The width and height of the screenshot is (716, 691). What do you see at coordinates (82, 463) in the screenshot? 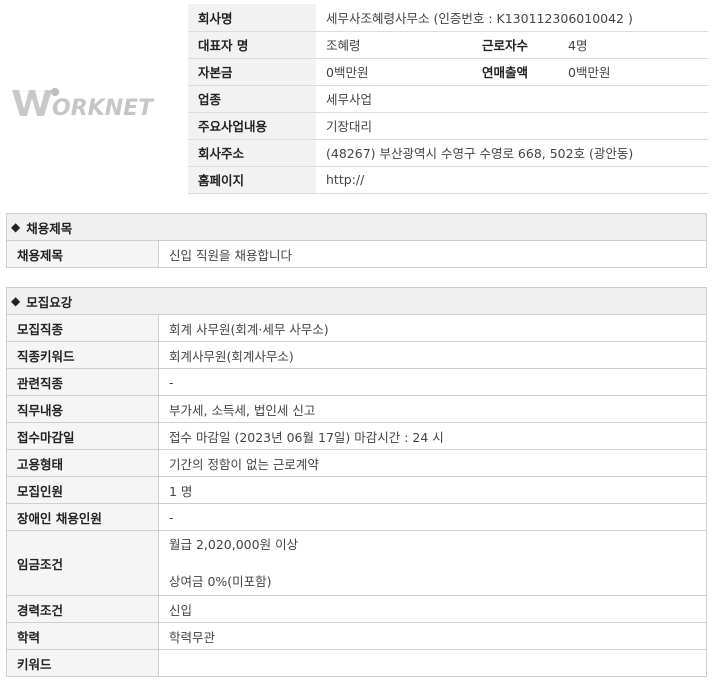
I see `row-label: 고용형태` at bounding box center [82, 463].